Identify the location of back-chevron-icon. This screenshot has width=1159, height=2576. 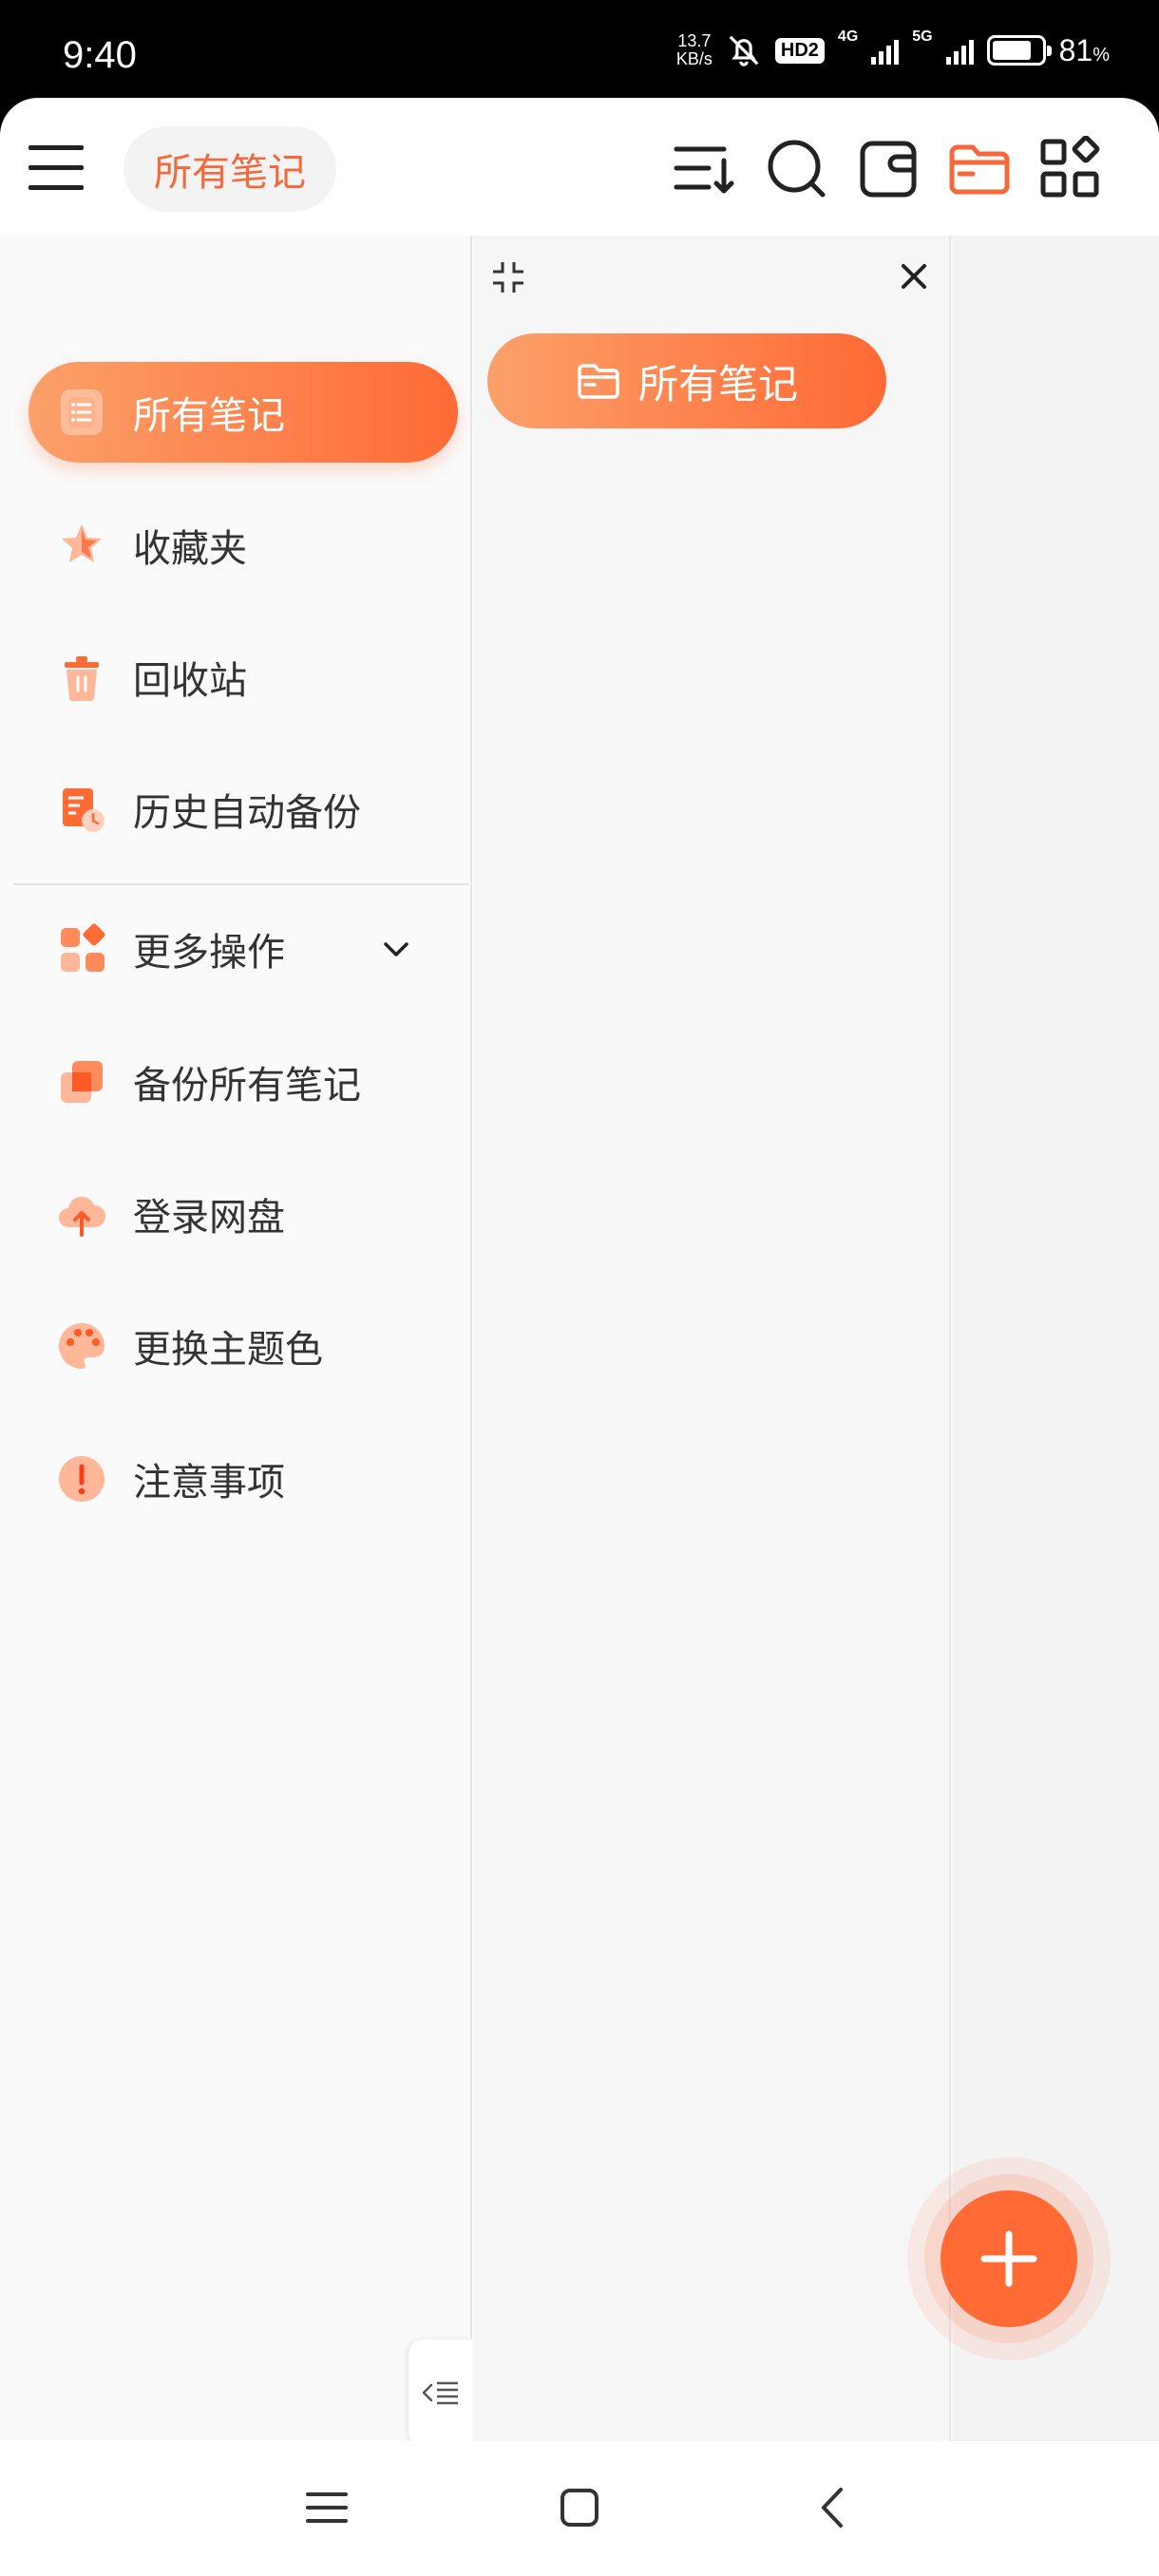
(832, 2508).